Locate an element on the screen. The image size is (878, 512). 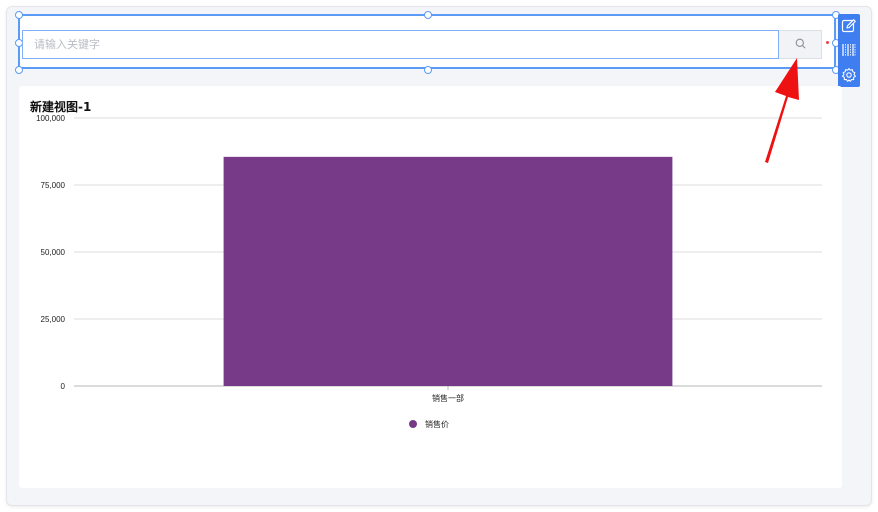
y-tick-label: 0 is located at coordinates (63, 386).